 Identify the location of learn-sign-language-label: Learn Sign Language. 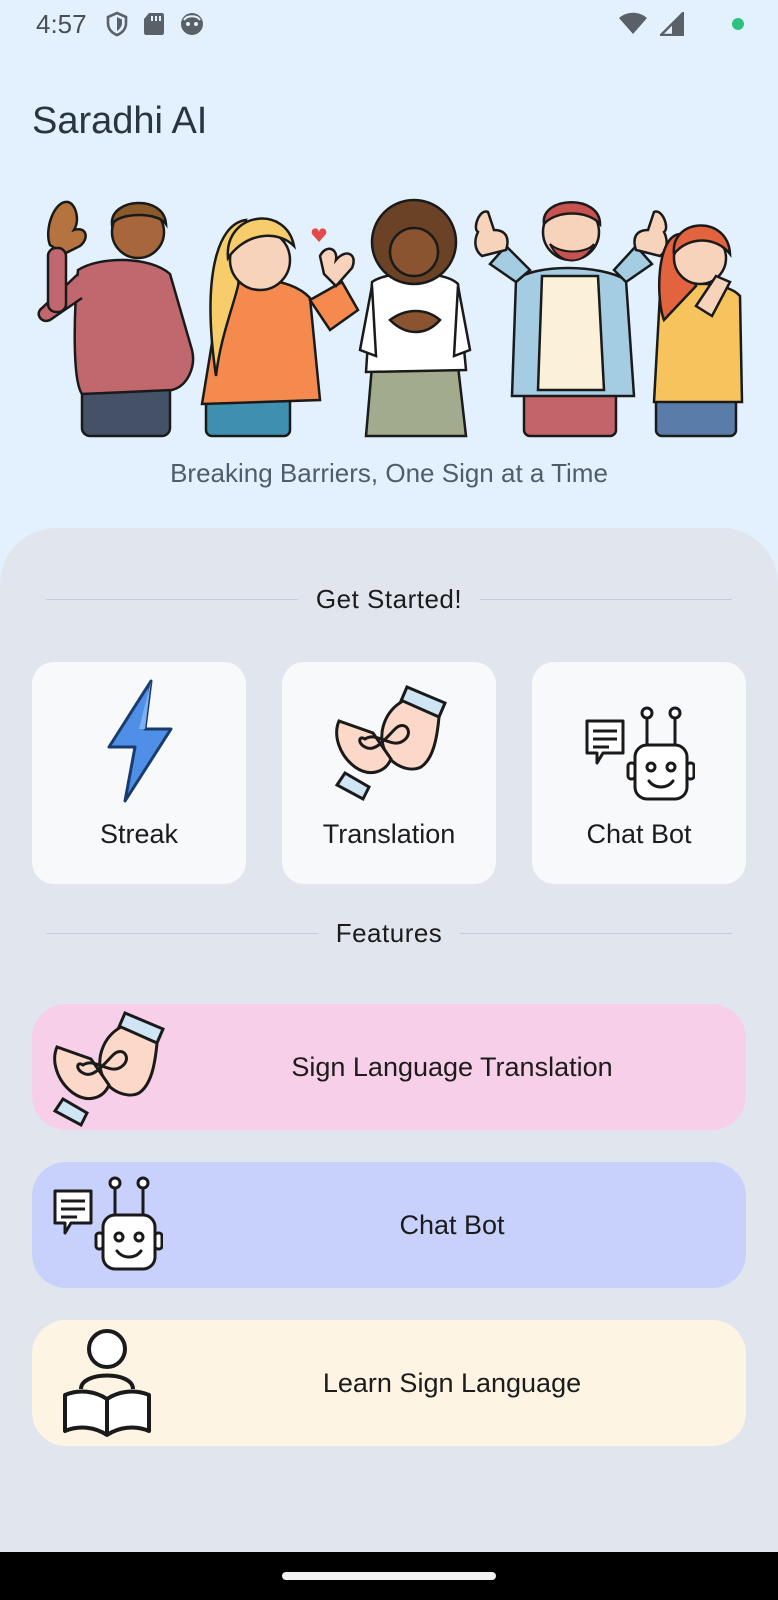
(452, 1382).